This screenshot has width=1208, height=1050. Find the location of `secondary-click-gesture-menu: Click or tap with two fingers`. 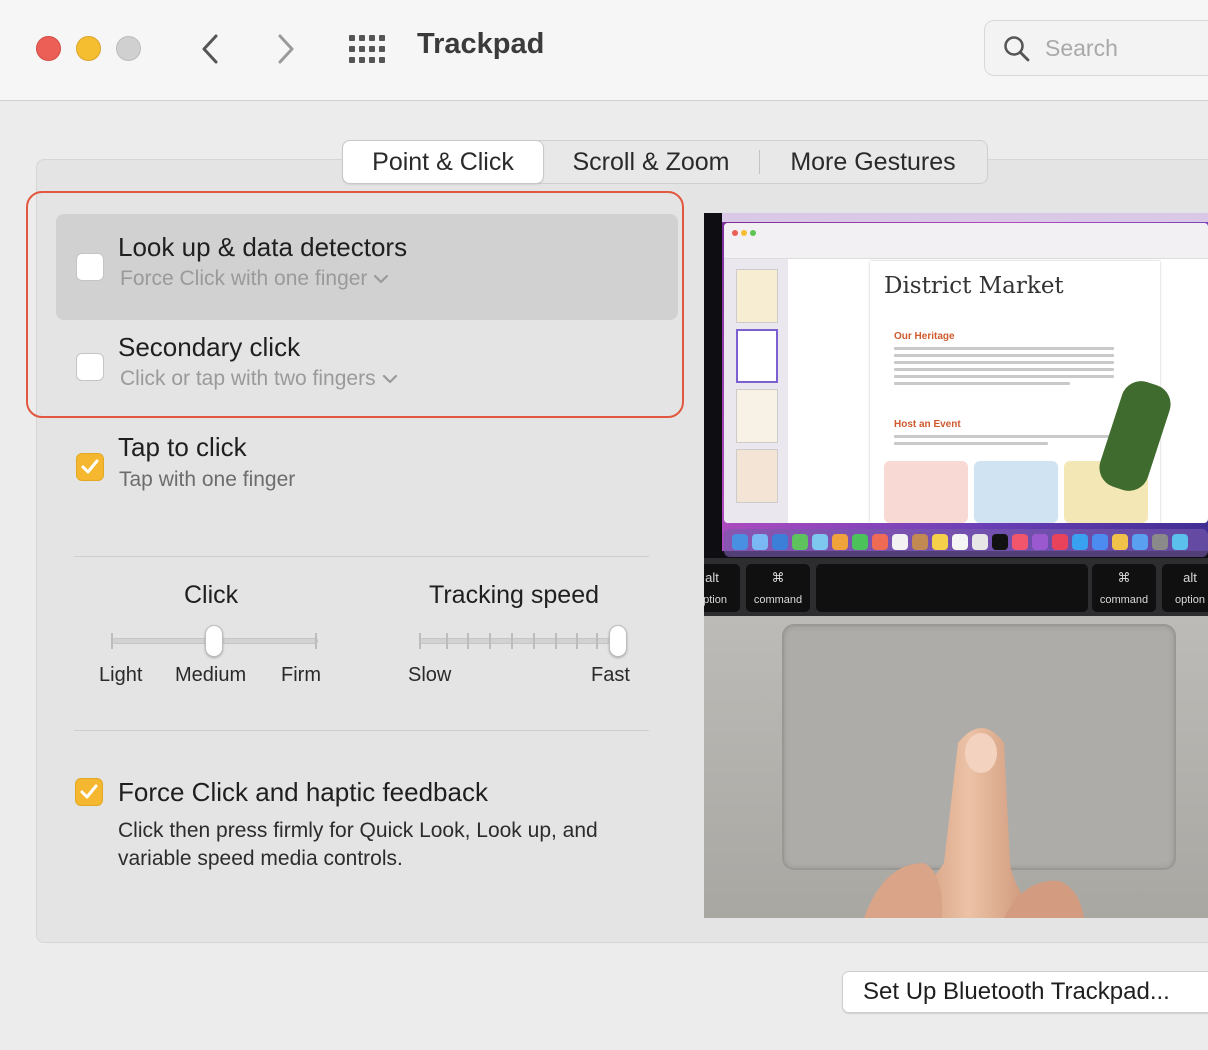

secondary-click-gesture-menu: Click or tap with two fingers is located at coordinates (259, 379).